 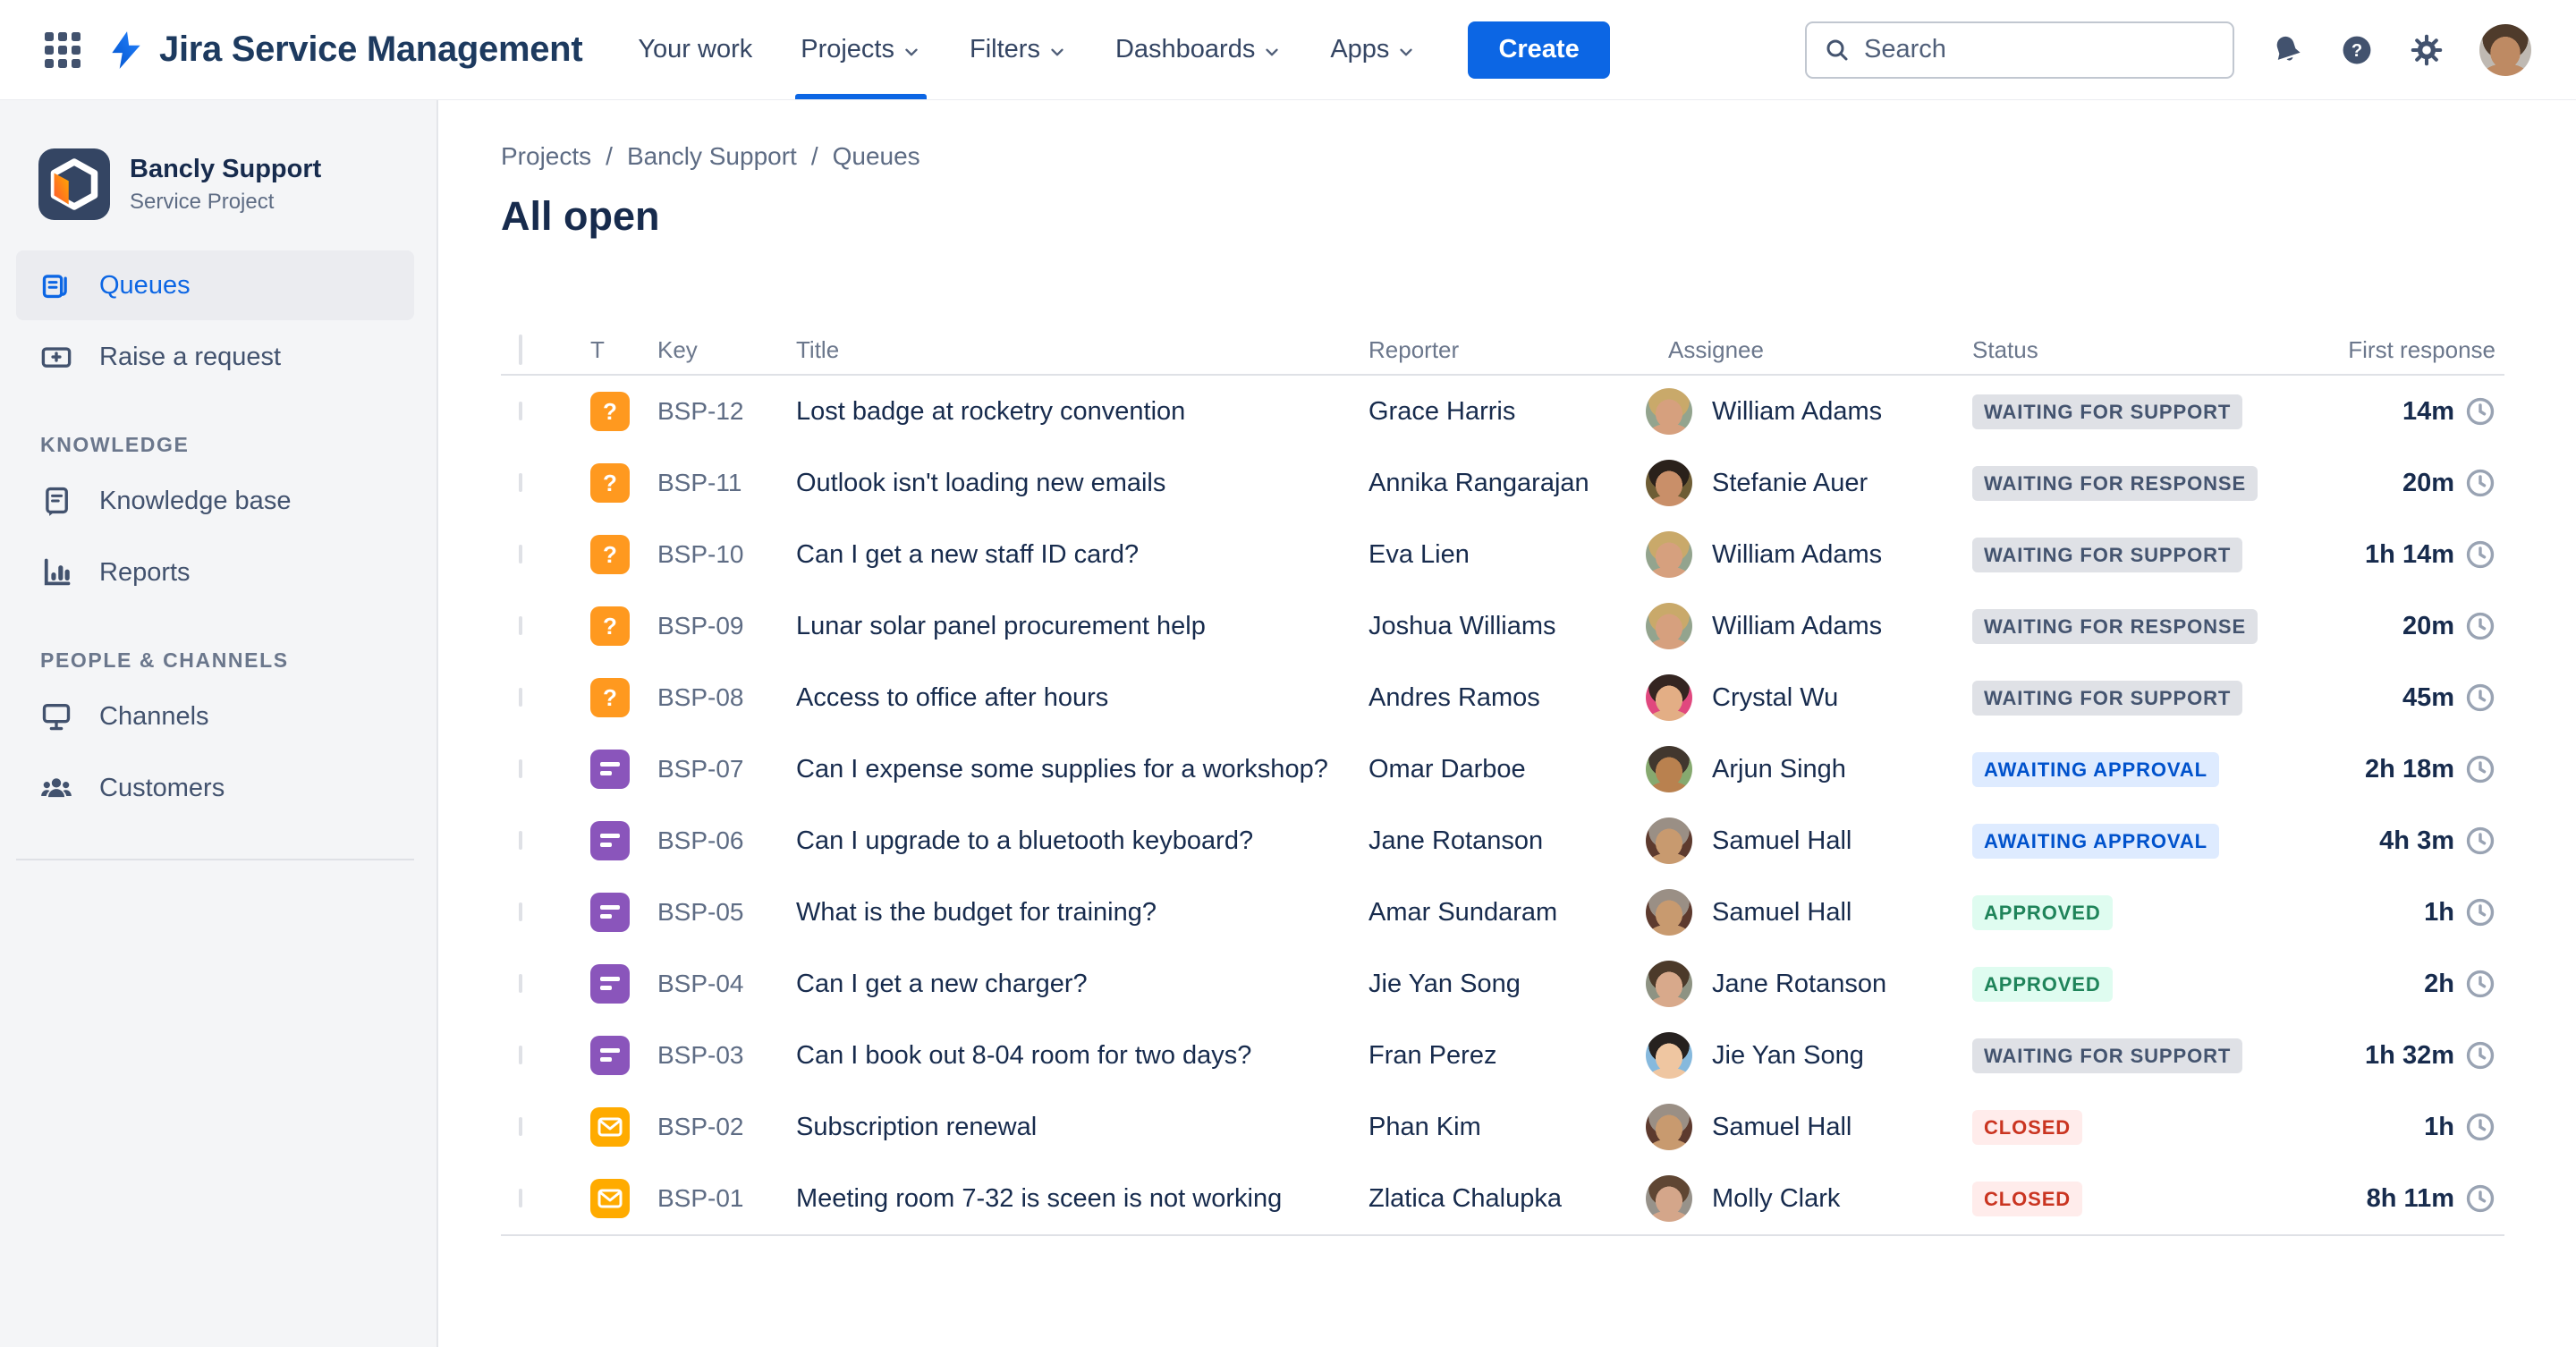 I want to click on issue-key: BSP-04, so click(x=717, y=984).